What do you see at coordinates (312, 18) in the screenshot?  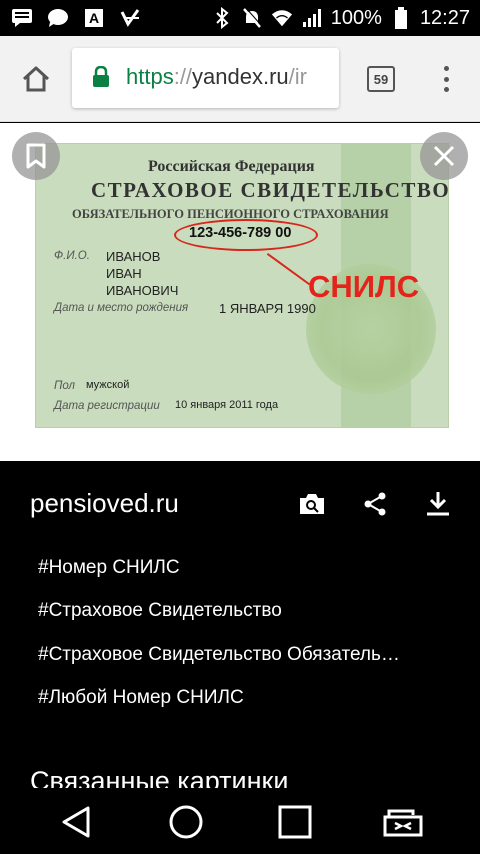 I see `signal-icon` at bounding box center [312, 18].